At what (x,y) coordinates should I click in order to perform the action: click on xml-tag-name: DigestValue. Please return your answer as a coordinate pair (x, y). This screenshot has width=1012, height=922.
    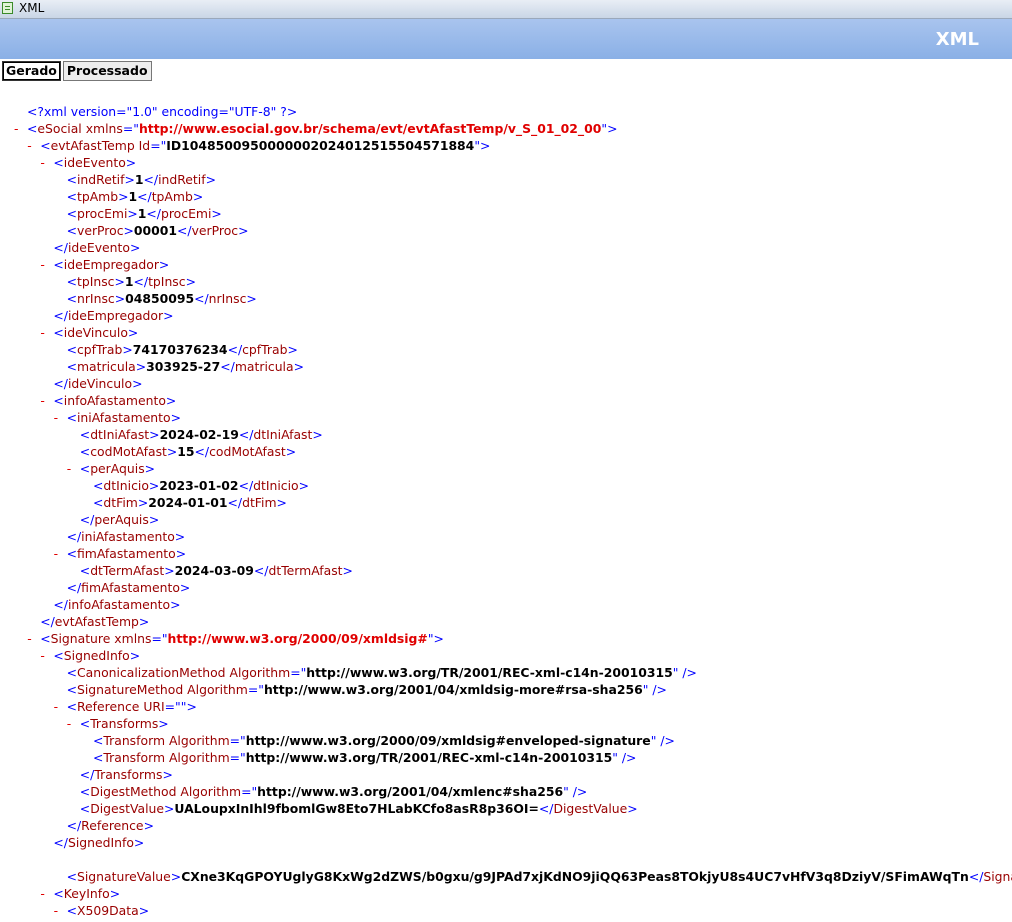
    Looking at the image, I should click on (590, 808).